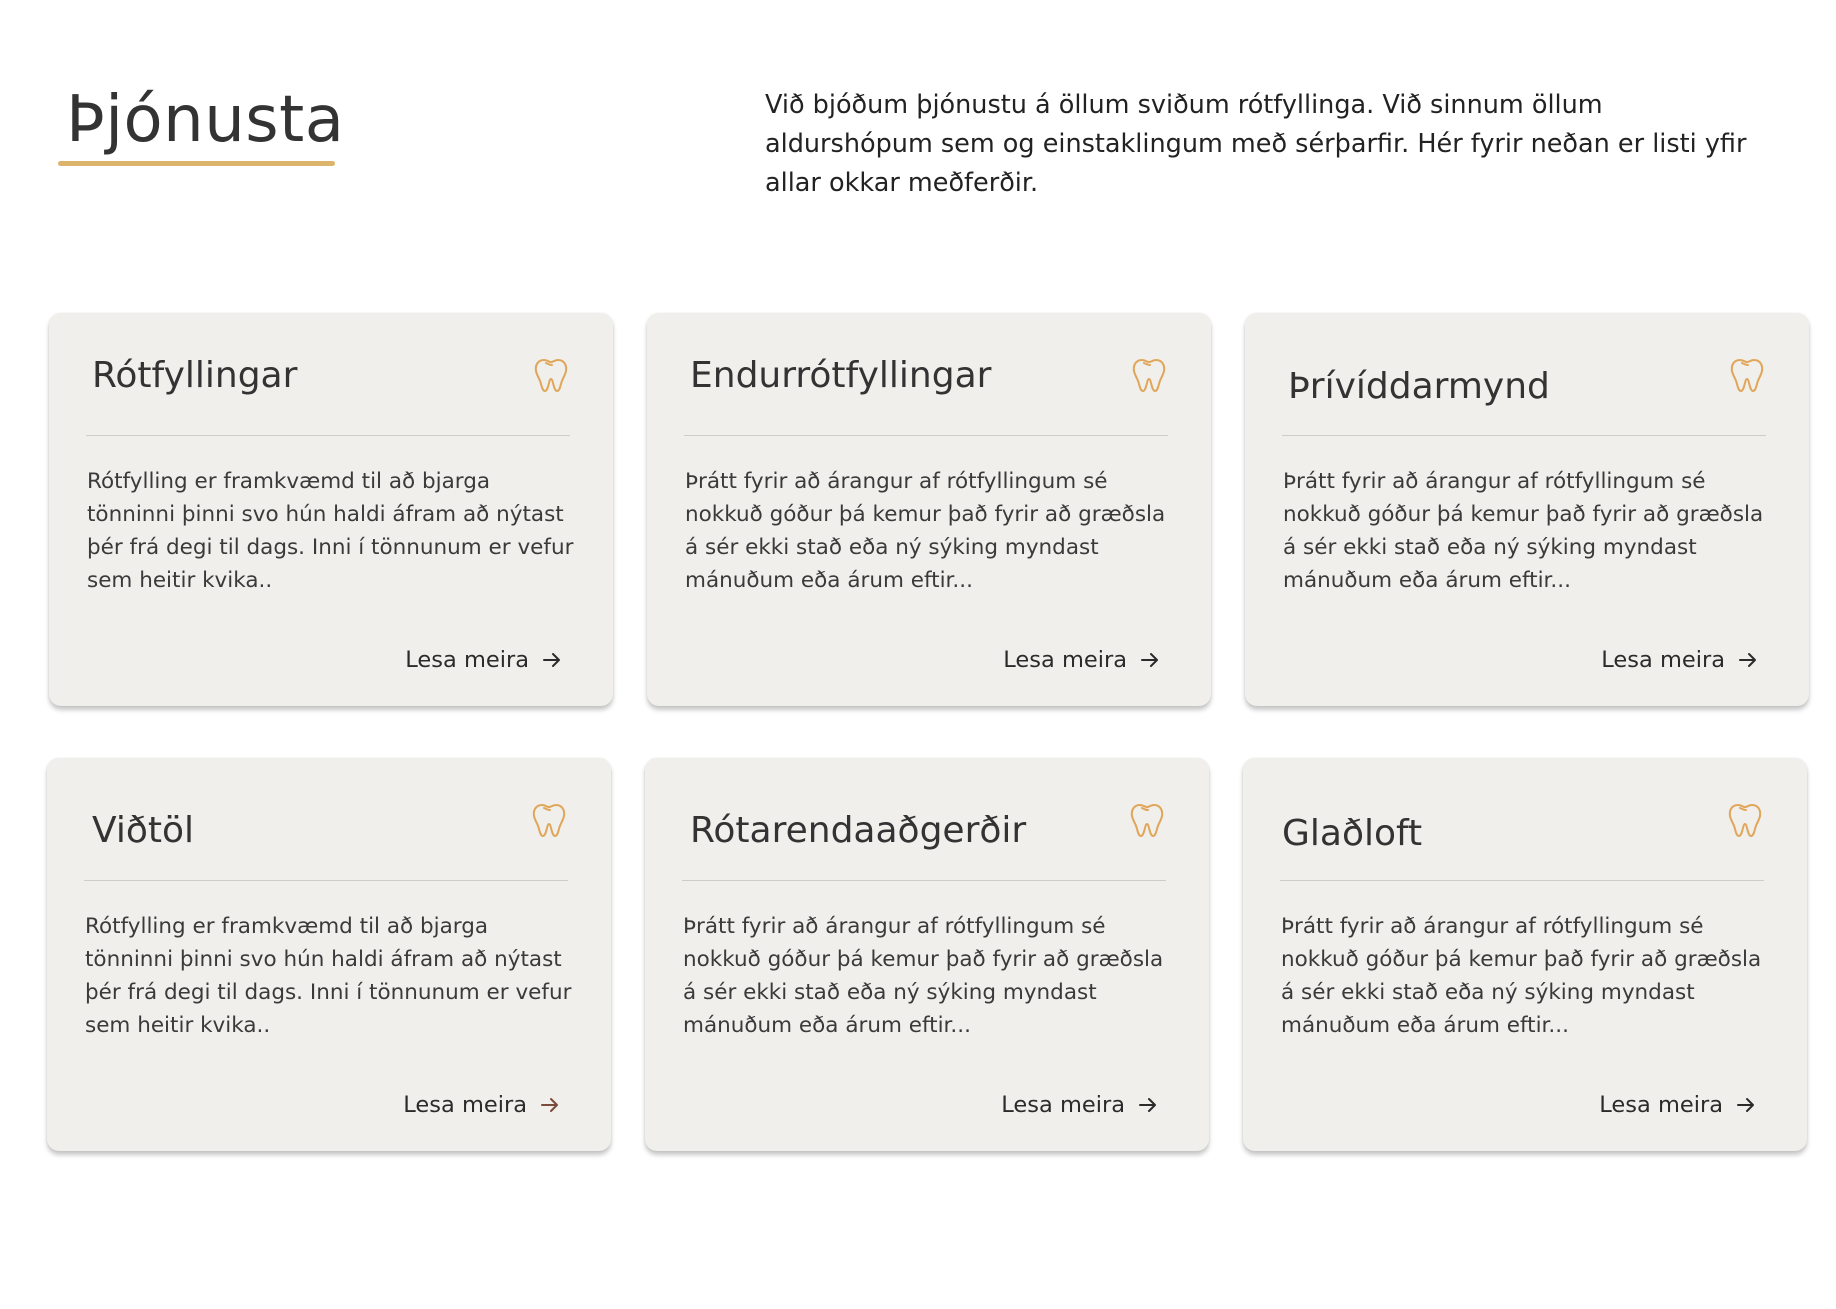 The height and width of the screenshot is (1309, 1836). Describe the element at coordinates (1352, 833) in the screenshot. I see `card-title: Glaðloft` at that location.